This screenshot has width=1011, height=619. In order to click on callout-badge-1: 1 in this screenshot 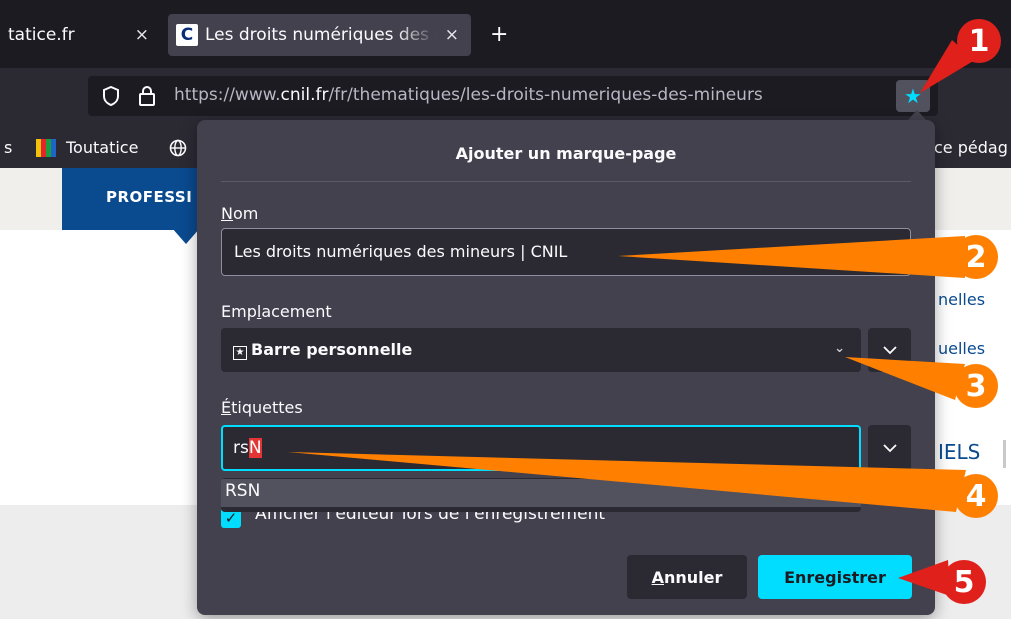, I will do `click(979, 41)`.